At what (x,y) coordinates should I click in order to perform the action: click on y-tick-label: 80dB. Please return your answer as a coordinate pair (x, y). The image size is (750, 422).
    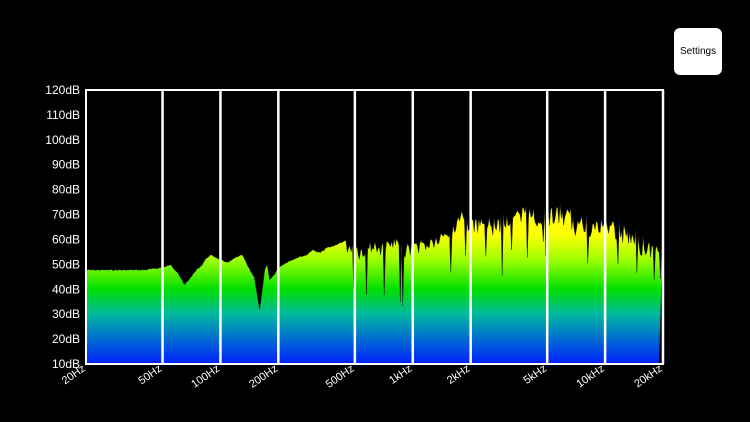
    Looking at the image, I should click on (66, 190).